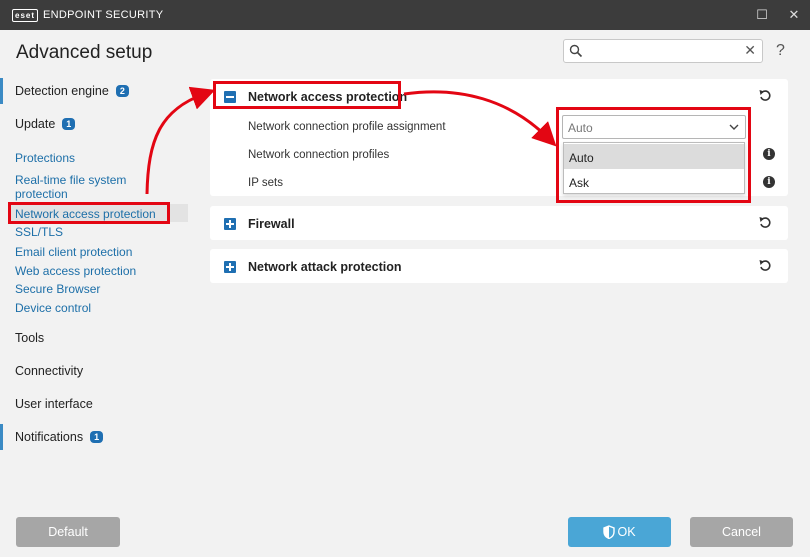 The height and width of the screenshot is (557, 810). What do you see at coordinates (85, 187) in the screenshot?
I see `sidebar-item-real-time-file-system-protection: Real-time file system protection` at bounding box center [85, 187].